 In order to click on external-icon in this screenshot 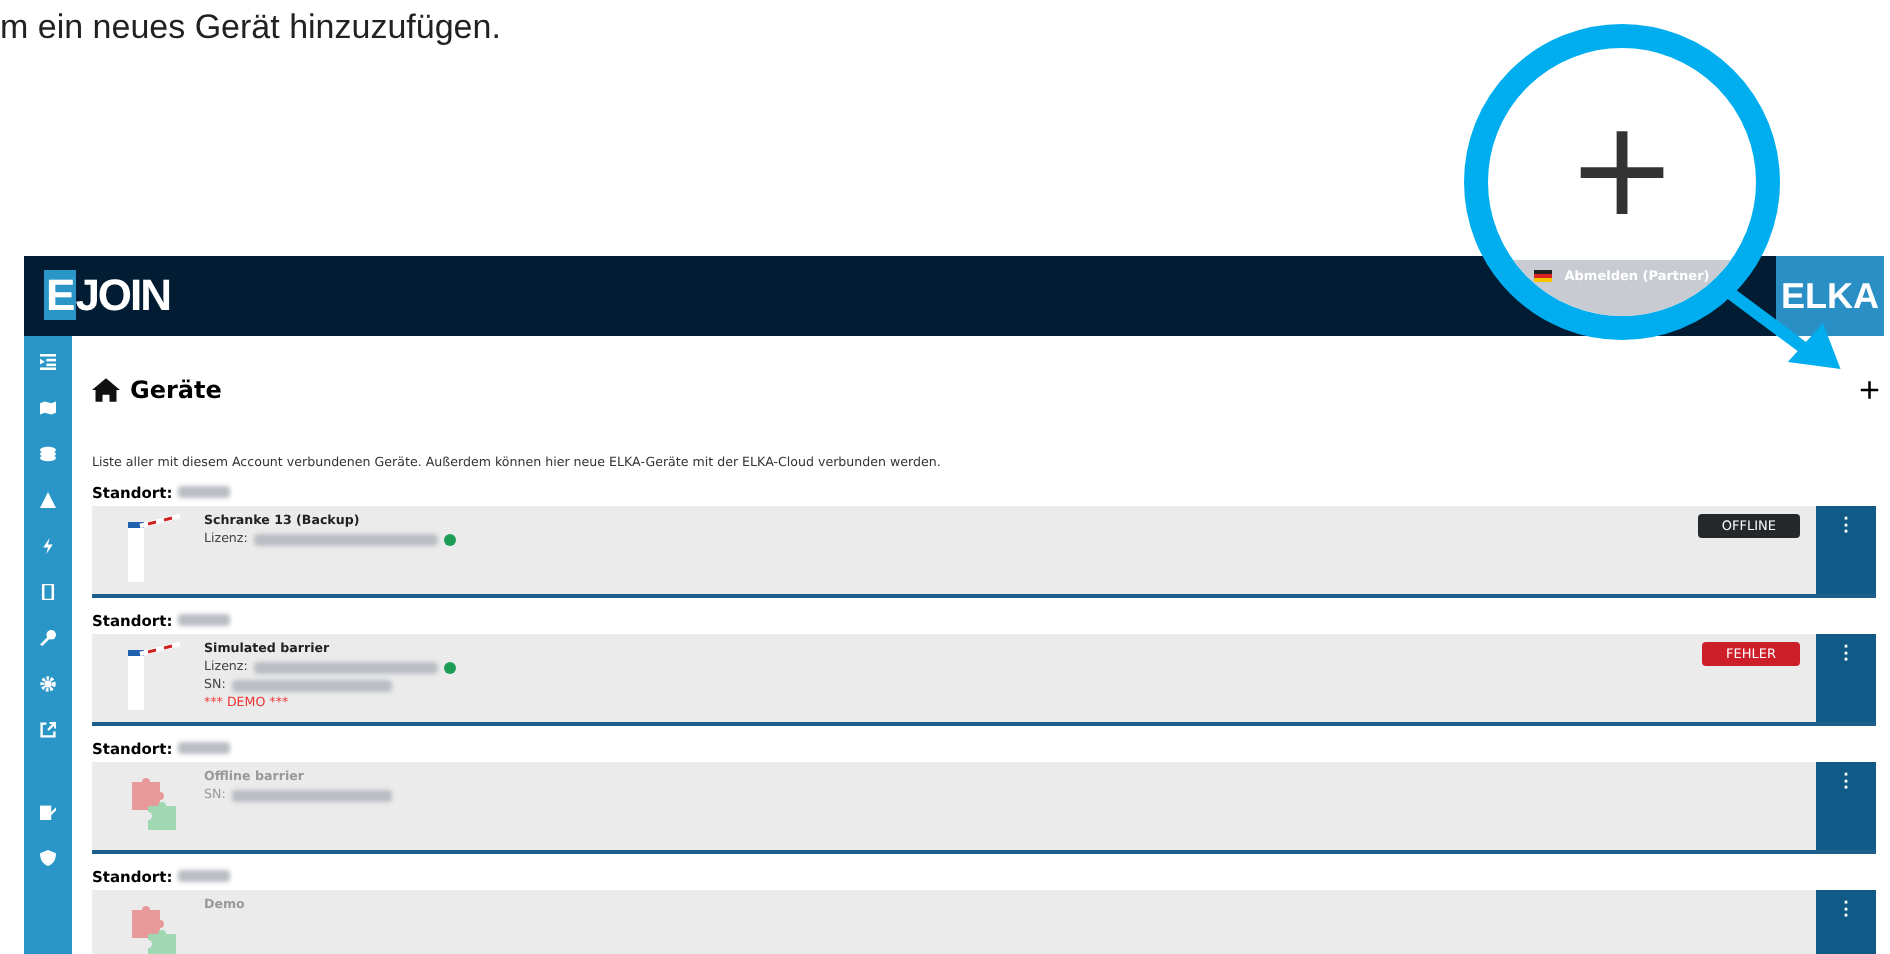, I will do `click(48, 730)`.